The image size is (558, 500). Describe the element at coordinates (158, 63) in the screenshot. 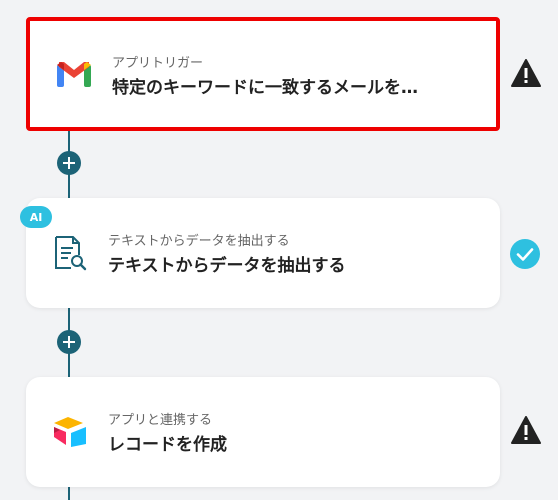

I see `step-subtitle: アプリトリガー` at that location.